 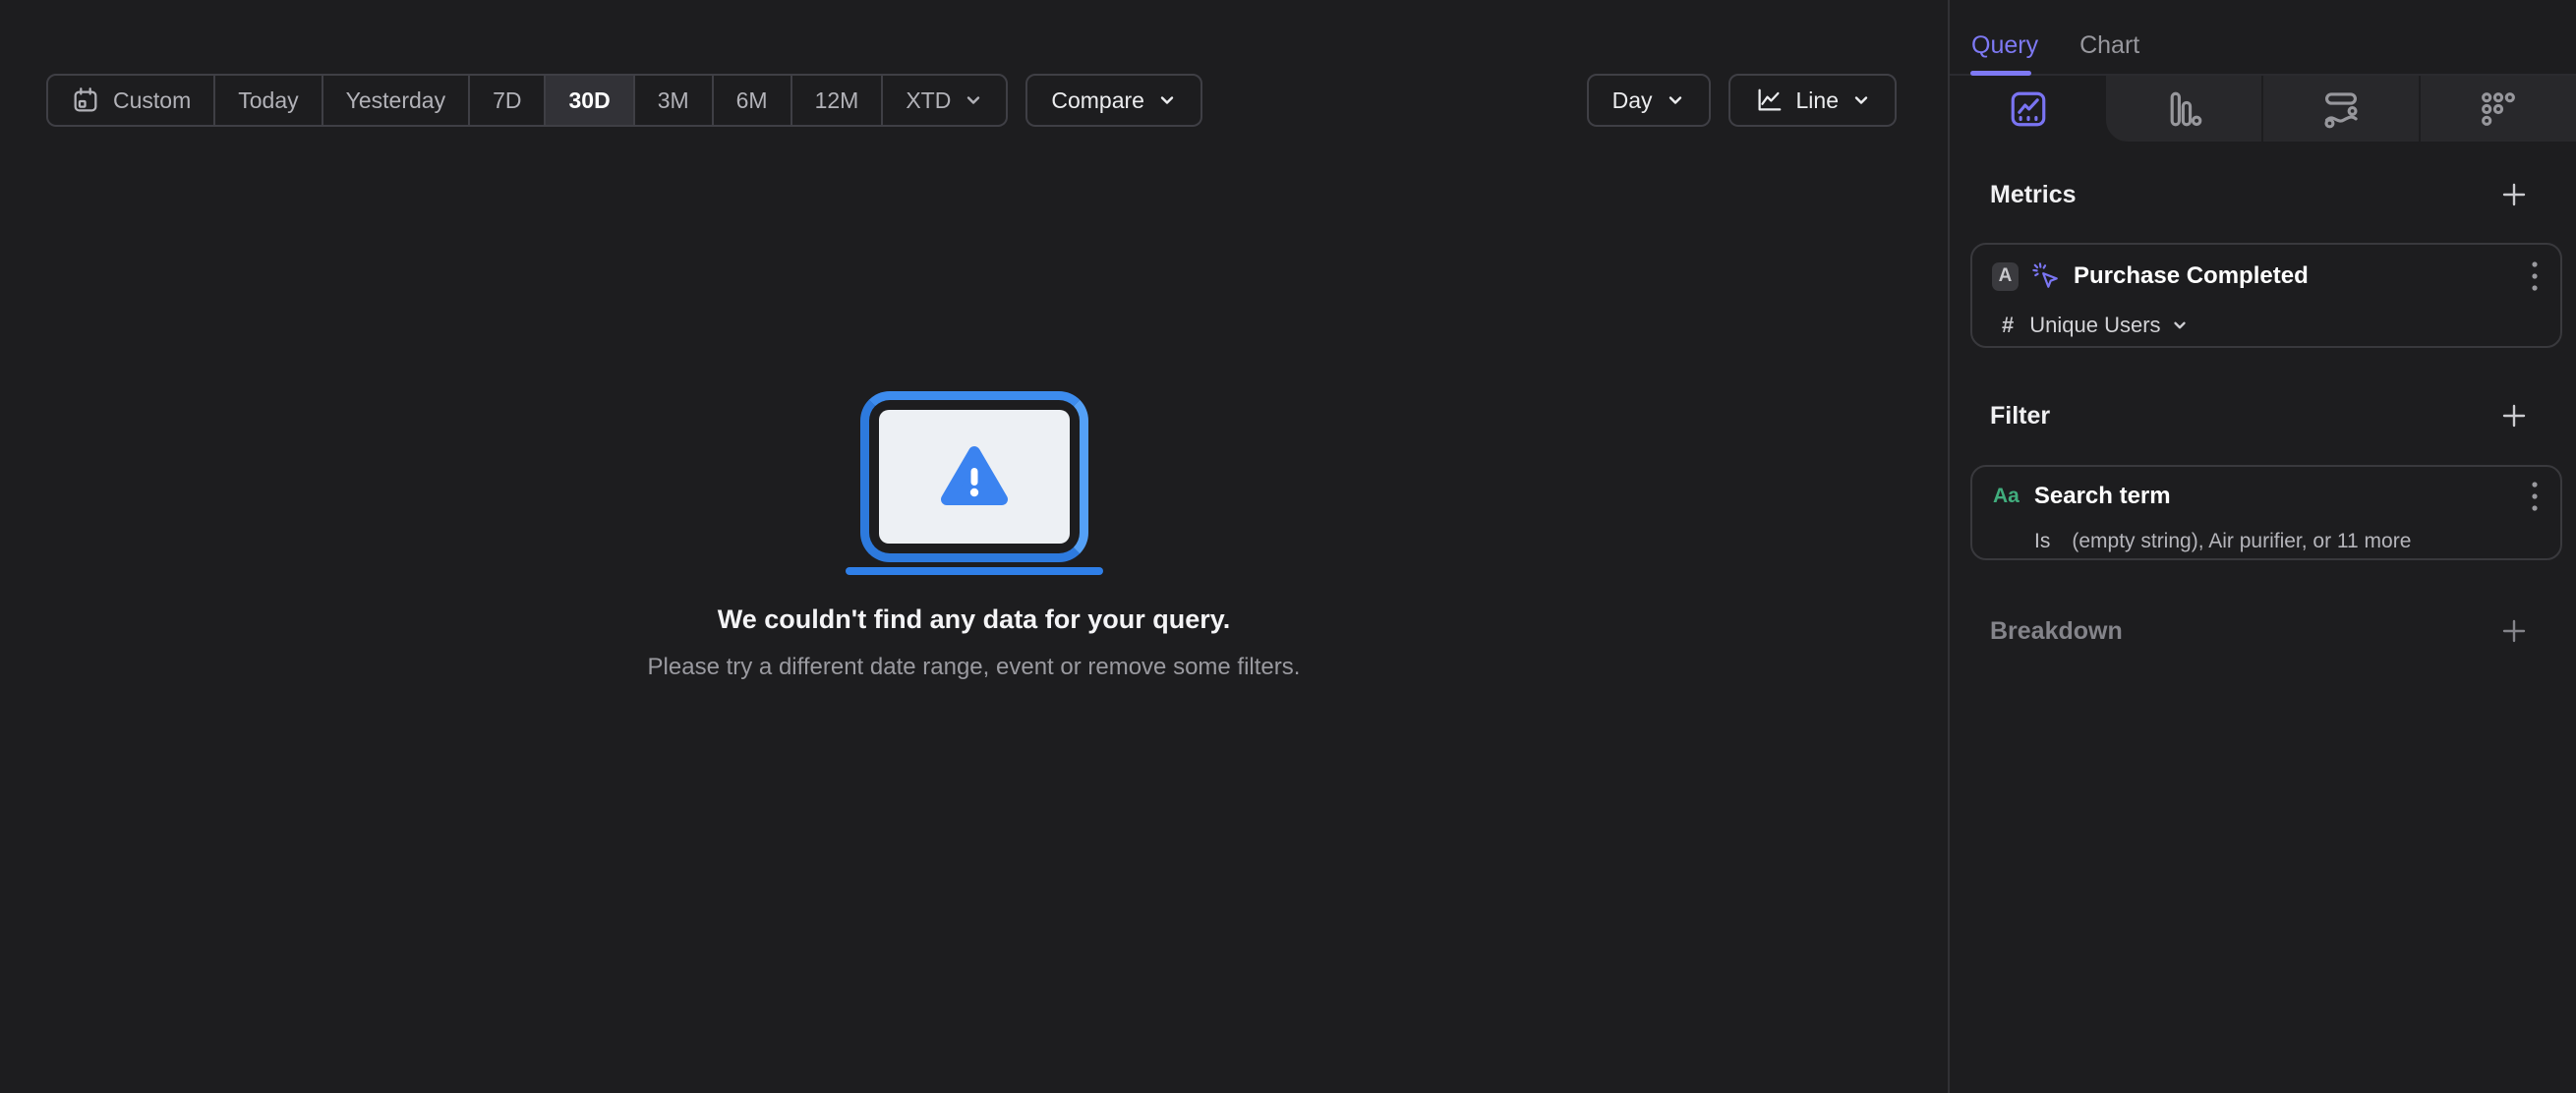 I want to click on metric-options-kebab-icon, so click(x=2535, y=276).